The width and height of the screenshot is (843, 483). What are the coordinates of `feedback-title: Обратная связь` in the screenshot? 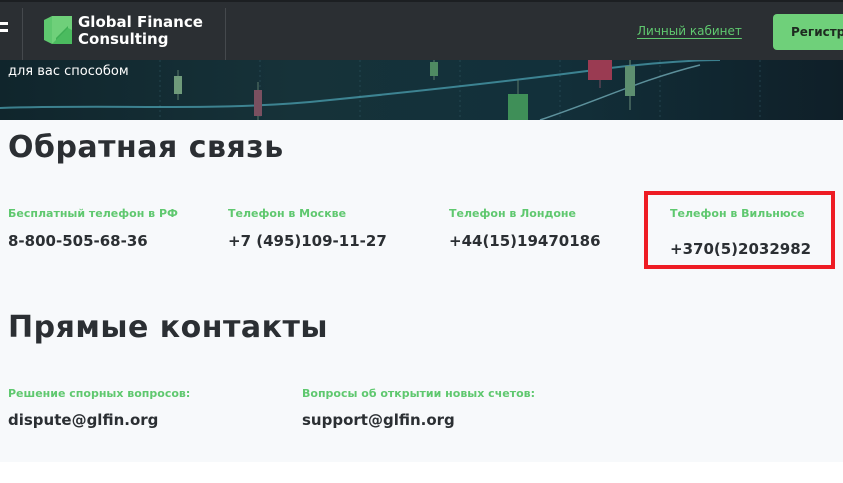 It's located at (146, 147).